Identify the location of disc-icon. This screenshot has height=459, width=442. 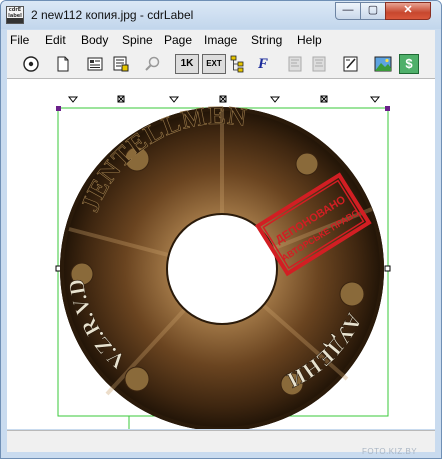
(31, 64).